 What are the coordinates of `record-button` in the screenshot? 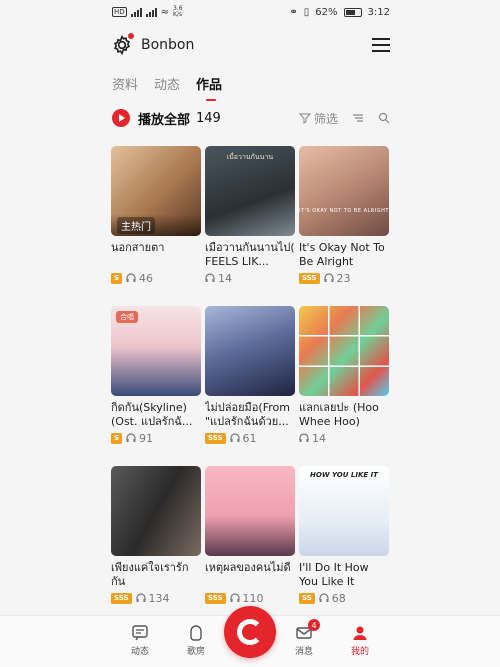 It's located at (250, 632).